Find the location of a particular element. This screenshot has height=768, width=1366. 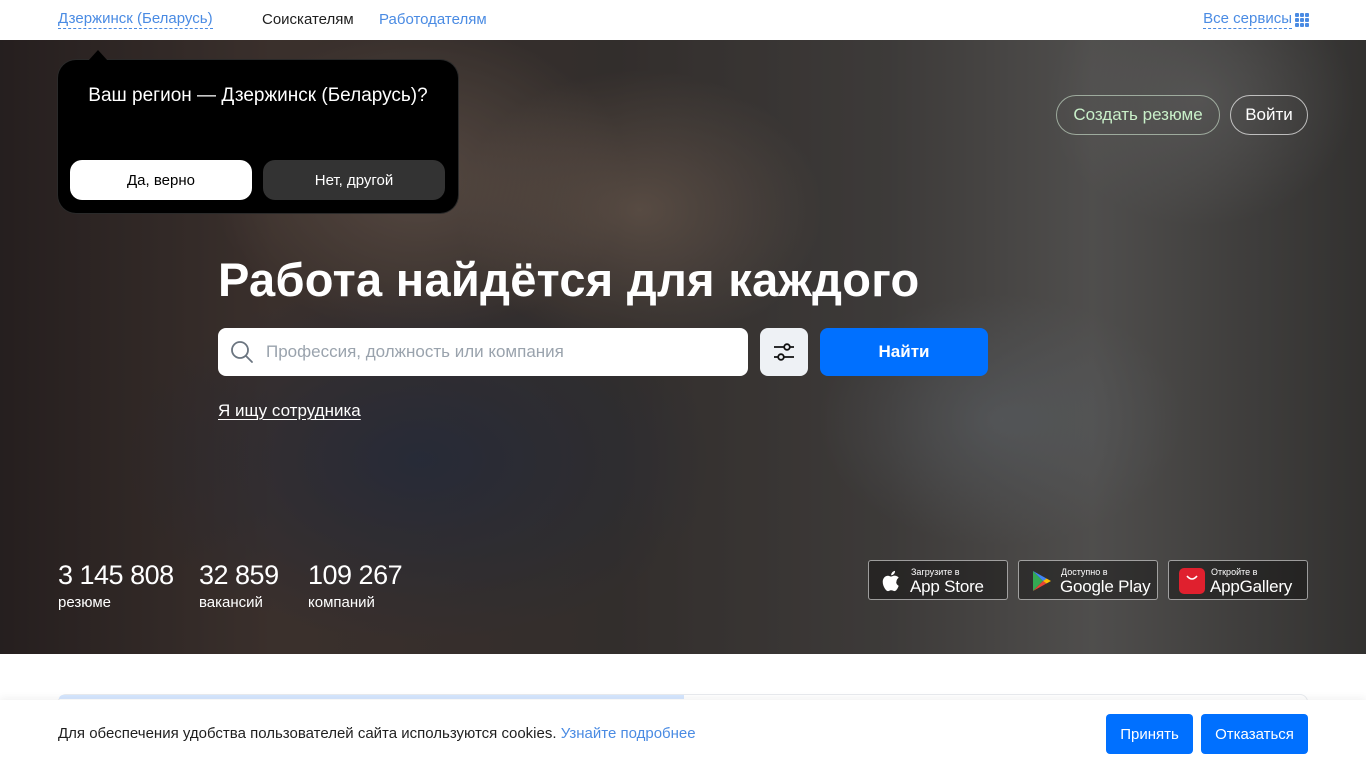

search-icon is located at coordinates (242, 352).